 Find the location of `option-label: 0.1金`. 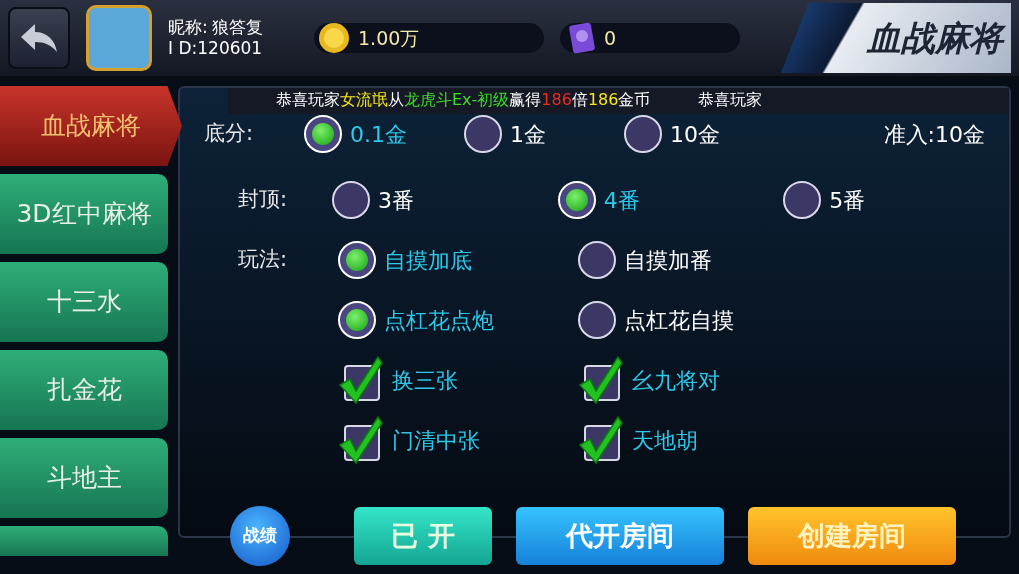

option-label: 0.1金 is located at coordinates (378, 134).